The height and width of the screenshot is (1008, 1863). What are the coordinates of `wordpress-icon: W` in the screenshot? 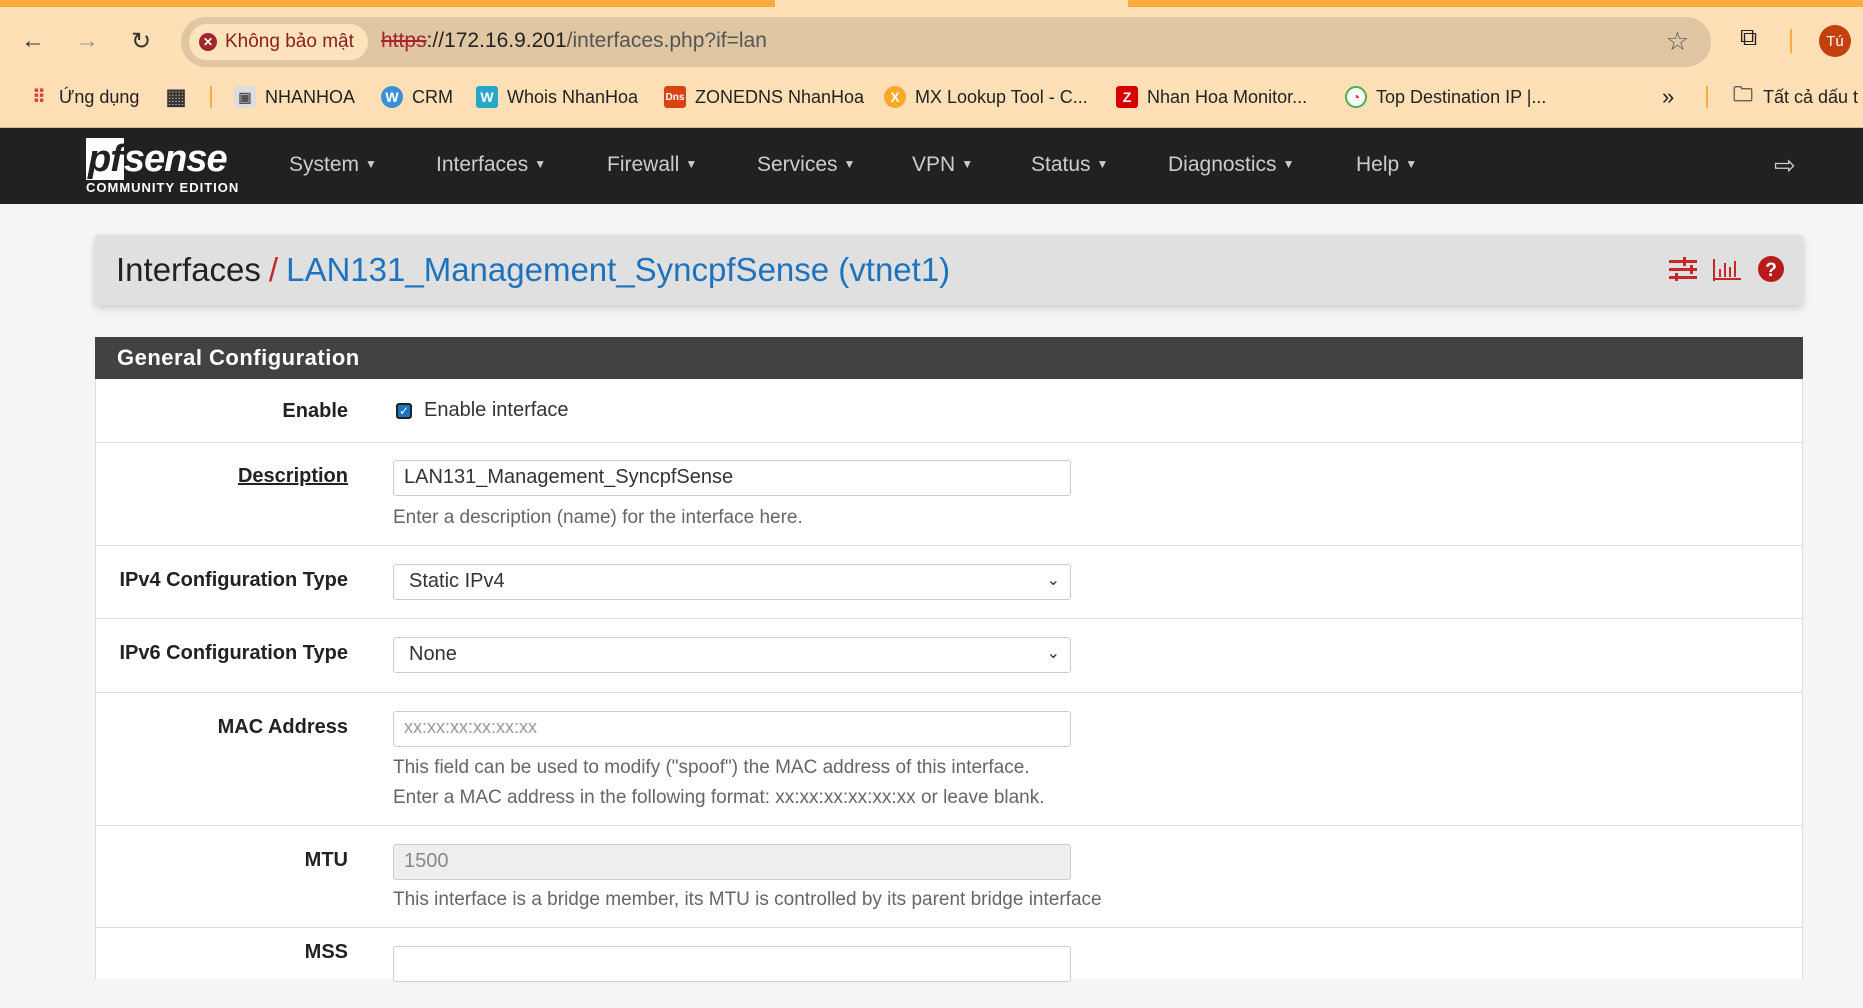 It's located at (392, 97).